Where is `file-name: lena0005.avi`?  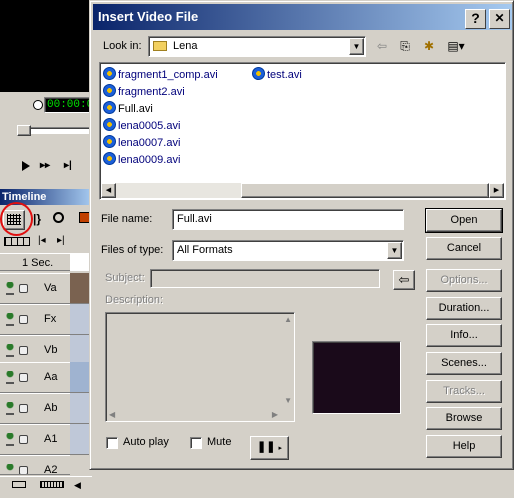
file-name: lena0005.avi is located at coordinates (149, 126).